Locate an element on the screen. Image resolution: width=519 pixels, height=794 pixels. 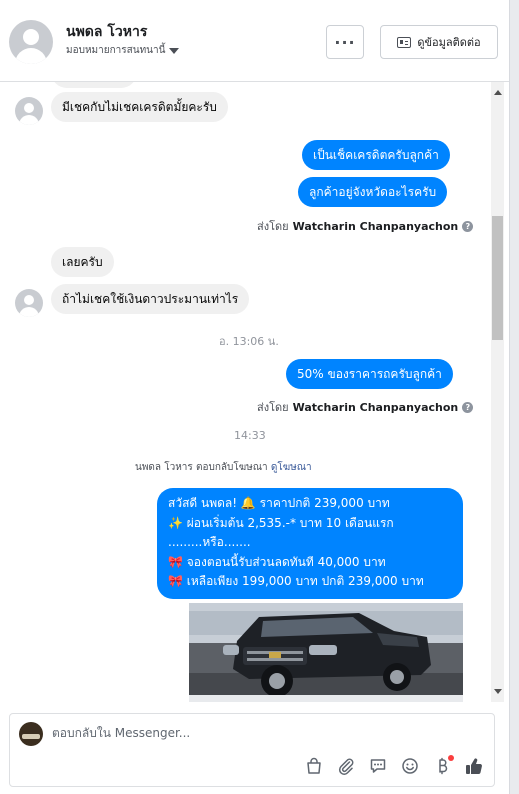
emoji-icon is located at coordinates (410, 766).